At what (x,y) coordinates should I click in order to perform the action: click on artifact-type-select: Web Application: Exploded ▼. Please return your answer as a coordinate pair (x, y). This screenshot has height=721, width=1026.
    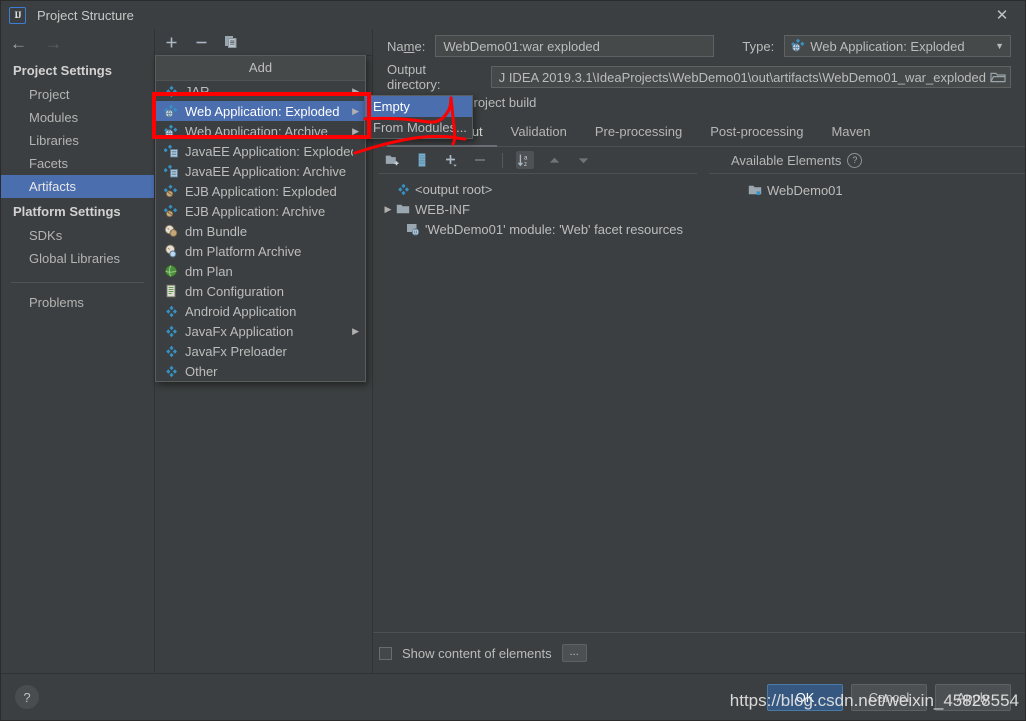
    Looking at the image, I should click on (897, 46).